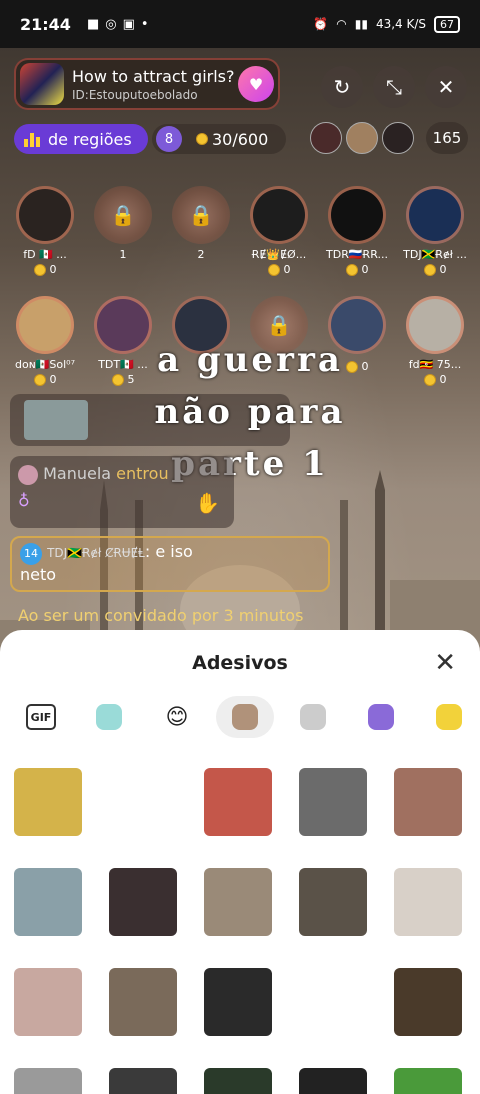 This screenshot has height=1094, width=480. I want to click on top-viewers, so click(362, 138).